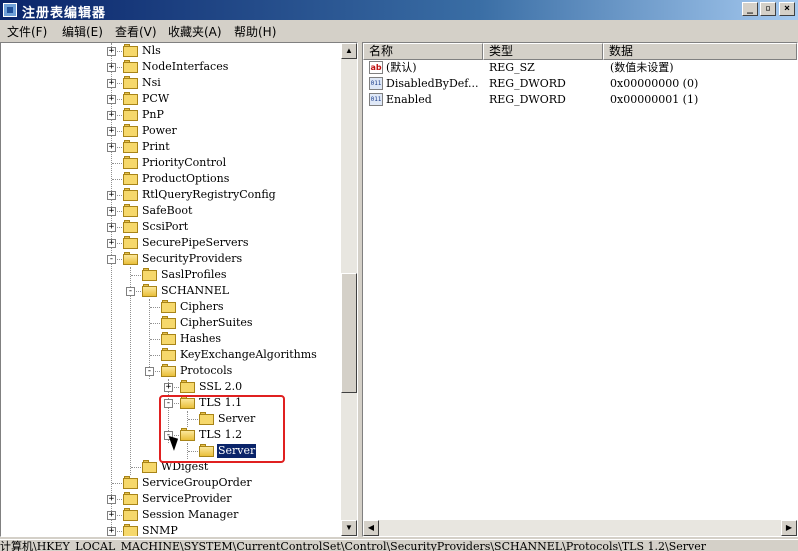  I want to click on tree-node: + ScsiPort, so click(171, 227).